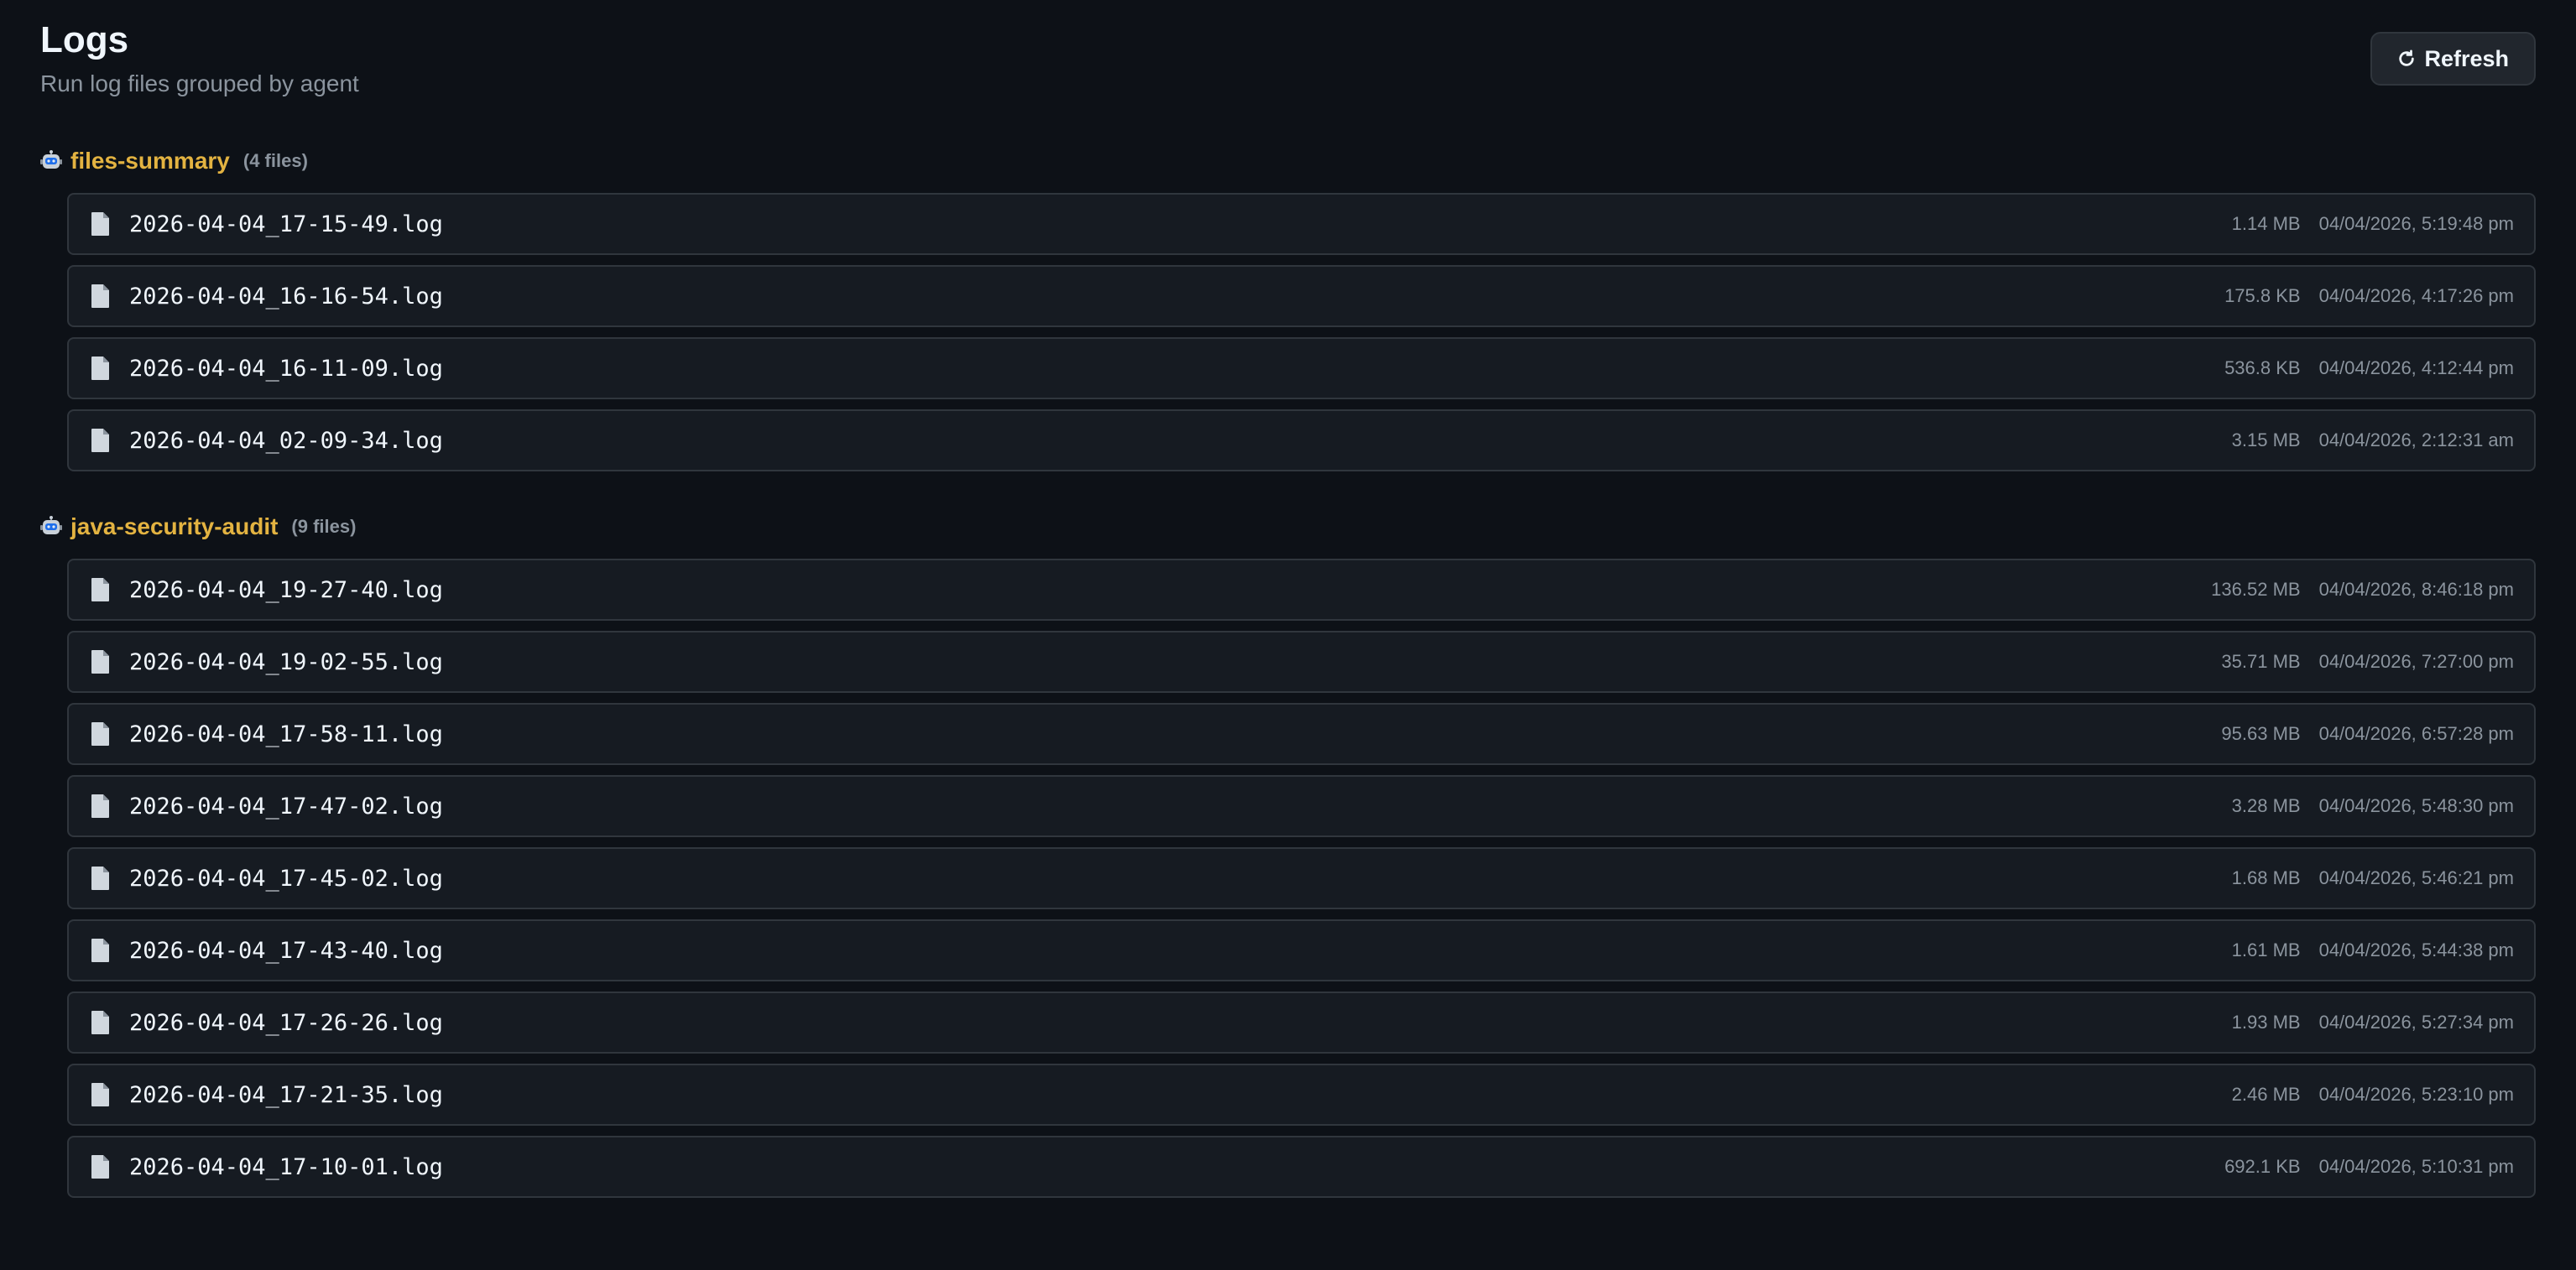 The height and width of the screenshot is (1270, 2576). Describe the element at coordinates (2262, 295) in the screenshot. I see `log-file-size: 175.8 KB` at that location.